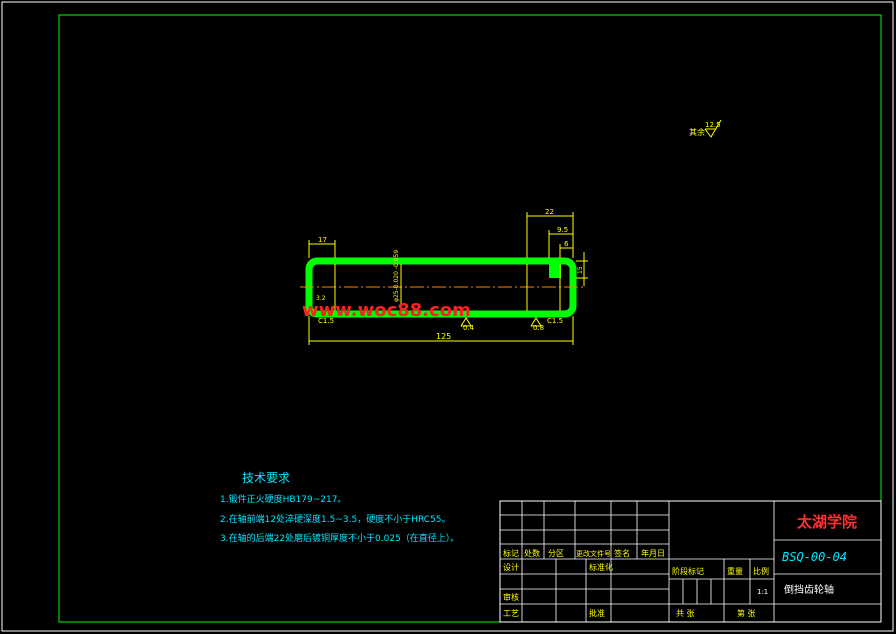  Describe the element at coordinates (593, 553) in the screenshot. I see `rev-label: 更改文件号` at that location.